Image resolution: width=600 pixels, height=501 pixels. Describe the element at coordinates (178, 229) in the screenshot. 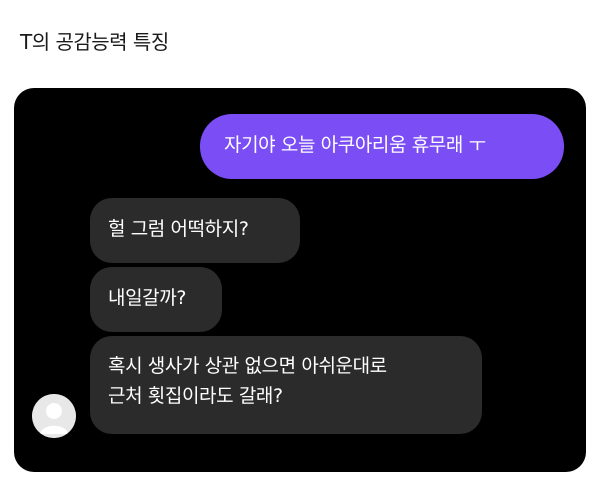

I see `received-message-text: 헐 그럼 어떡하지?` at that location.